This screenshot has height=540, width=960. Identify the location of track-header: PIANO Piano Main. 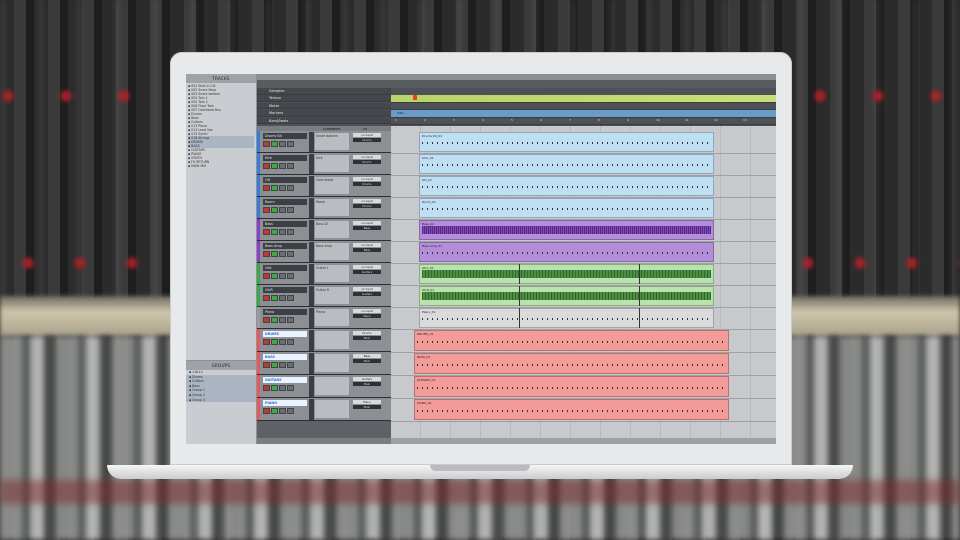
(324, 409).